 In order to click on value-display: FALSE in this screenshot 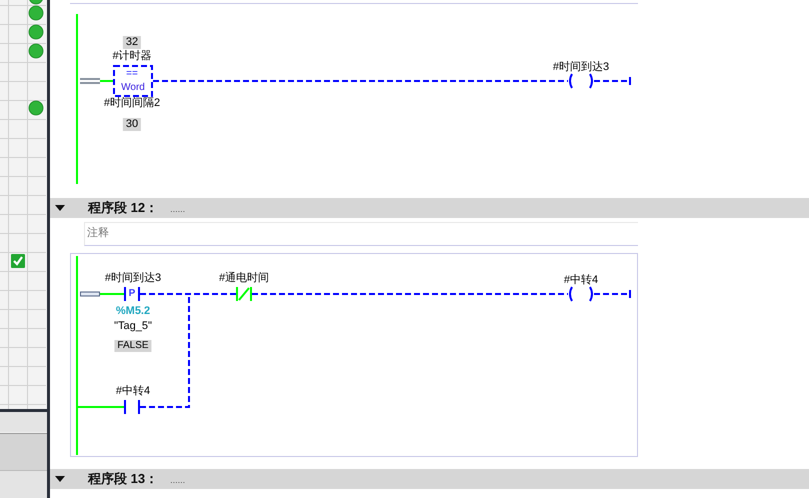, I will do `click(133, 346)`.